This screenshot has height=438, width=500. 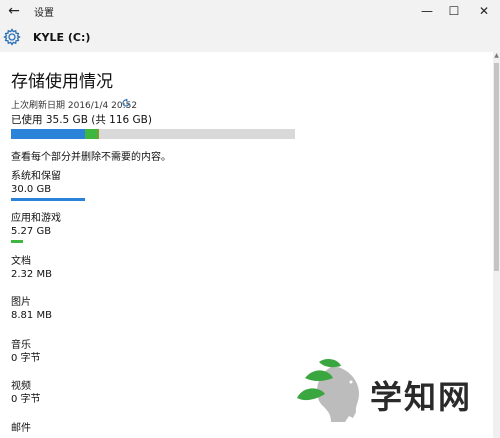 I want to click on vertical-scrollbar: ▲, so click(x=496, y=245).